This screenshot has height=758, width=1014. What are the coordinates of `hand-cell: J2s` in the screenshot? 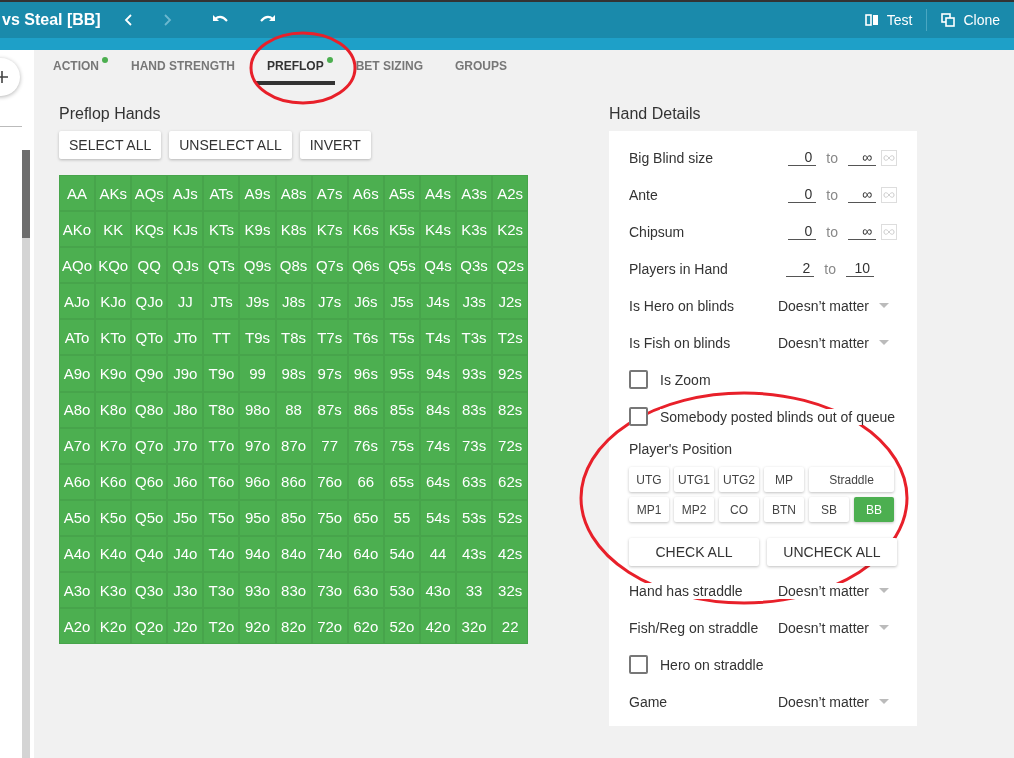 It's located at (510, 301).